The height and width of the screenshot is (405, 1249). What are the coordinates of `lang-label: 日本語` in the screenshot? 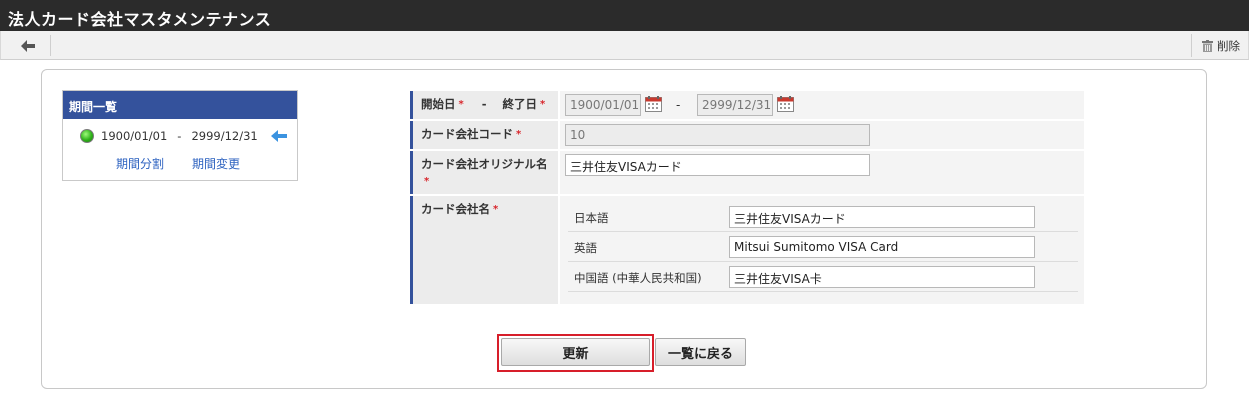 It's located at (591, 218).